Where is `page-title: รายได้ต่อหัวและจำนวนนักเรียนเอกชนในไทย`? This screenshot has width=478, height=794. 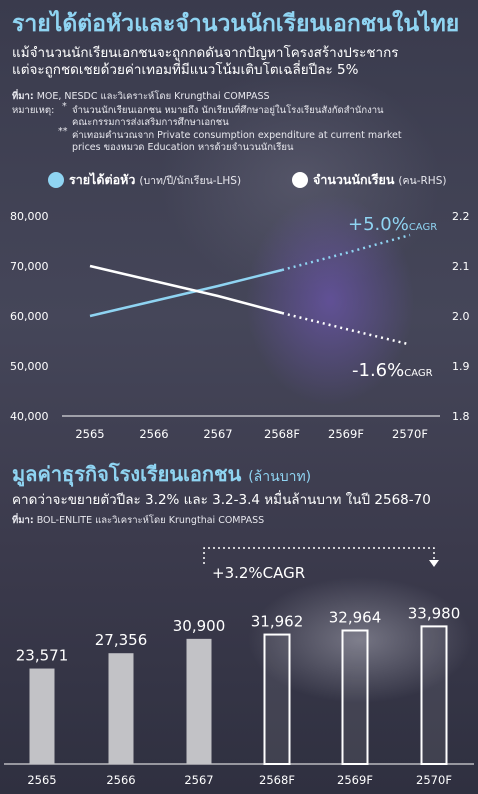
page-title: รายได้ต่อหัวและจำนวนนักเรียนเอกชนในไทย is located at coordinates (236, 24).